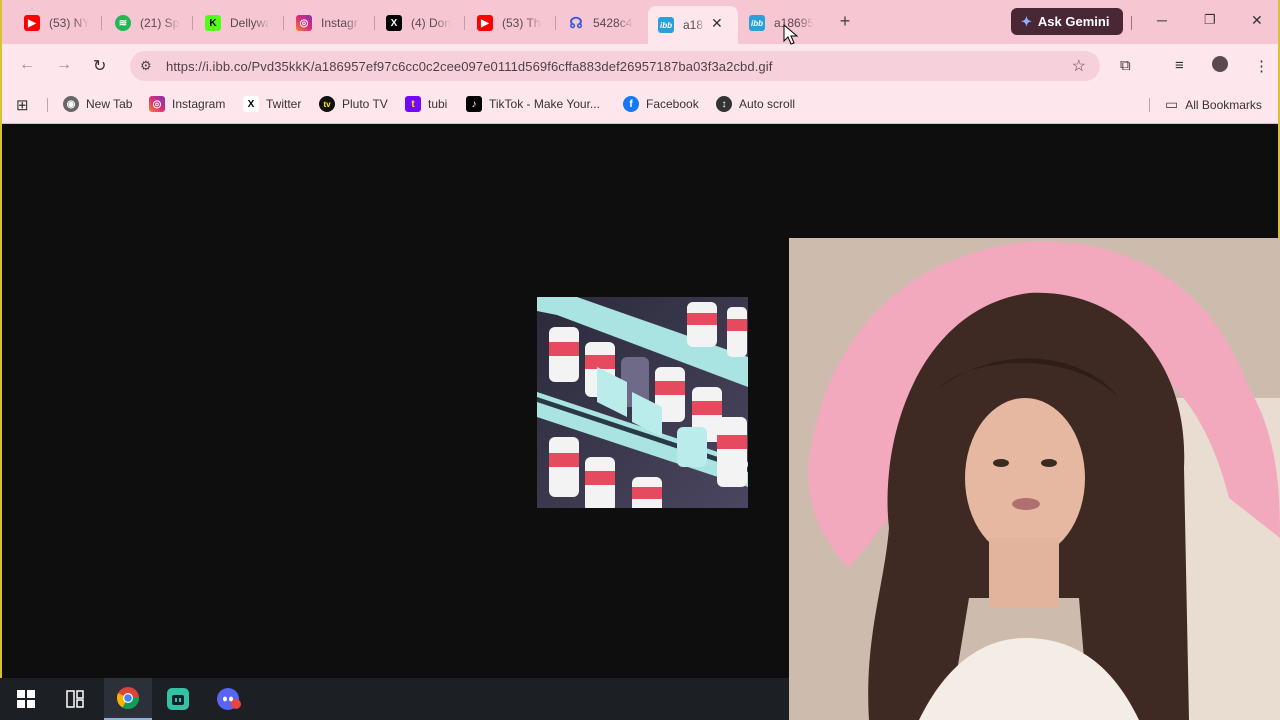 This screenshot has width=1280, height=720. I want to click on forward-icon: →, so click(64, 65).